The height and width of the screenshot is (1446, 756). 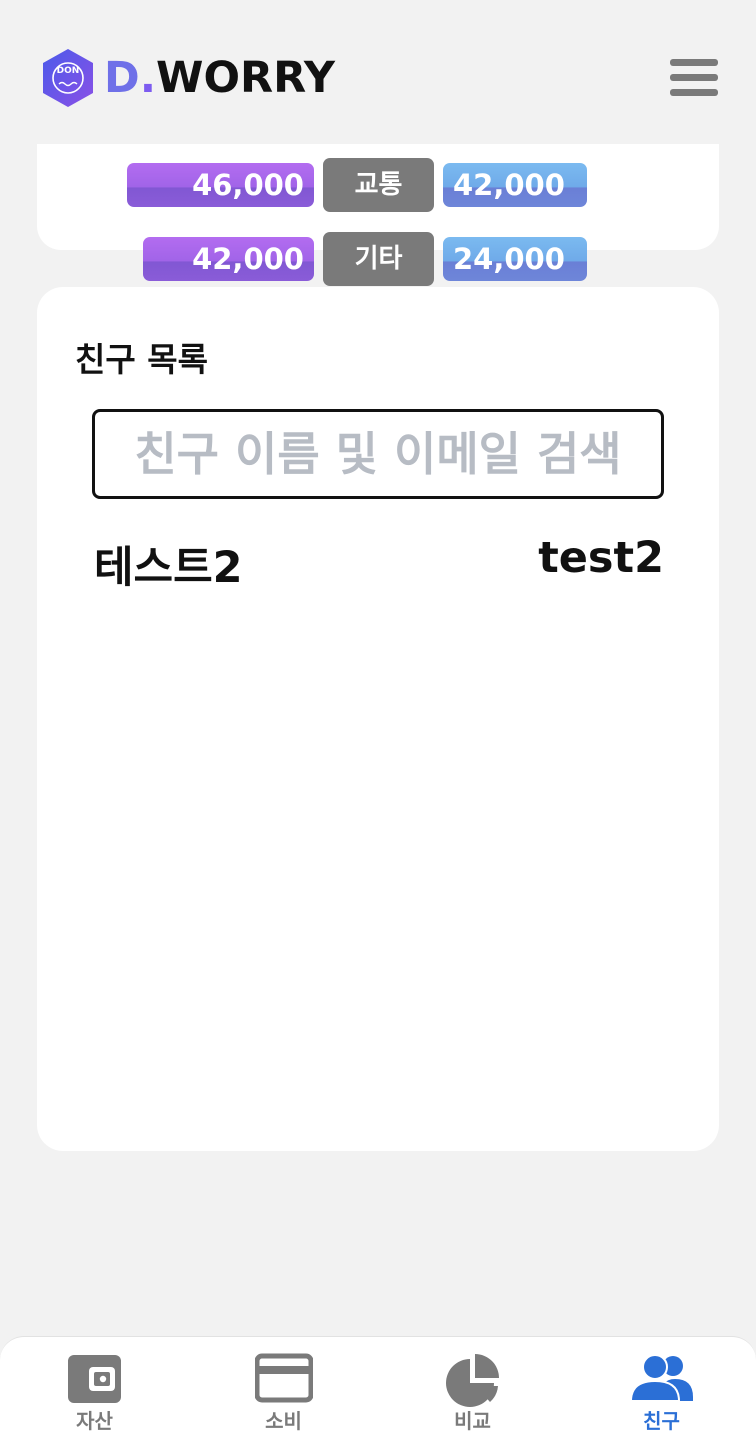 I want to click on category-label: 기타, so click(x=378, y=259).